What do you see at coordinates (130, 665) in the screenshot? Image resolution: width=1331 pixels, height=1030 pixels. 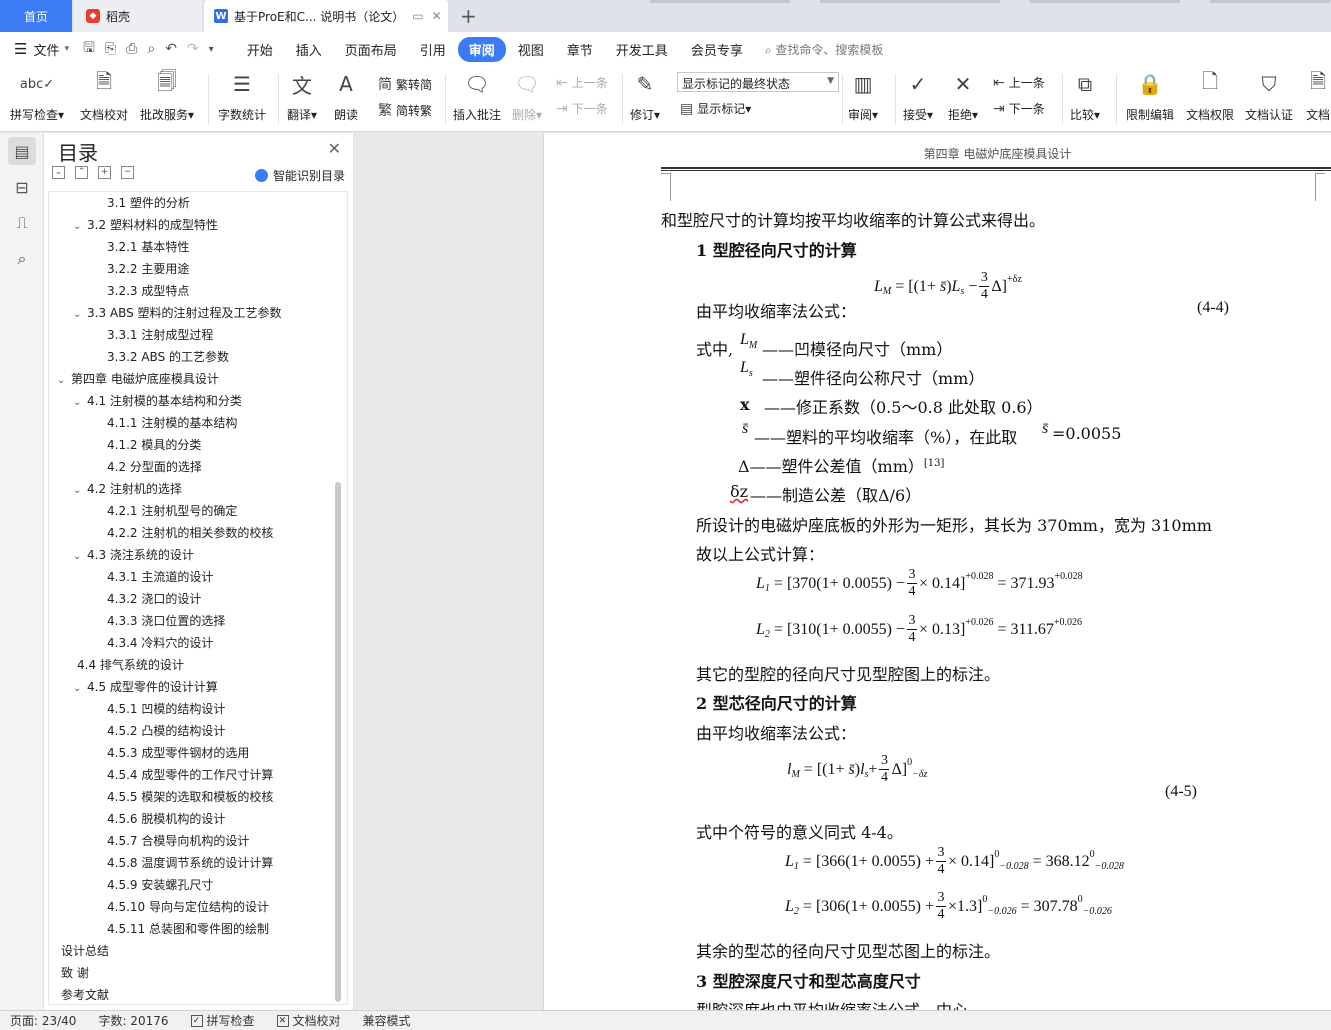 I see `toc-item: 4.4 排气系统的设计` at bounding box center [130, 665].